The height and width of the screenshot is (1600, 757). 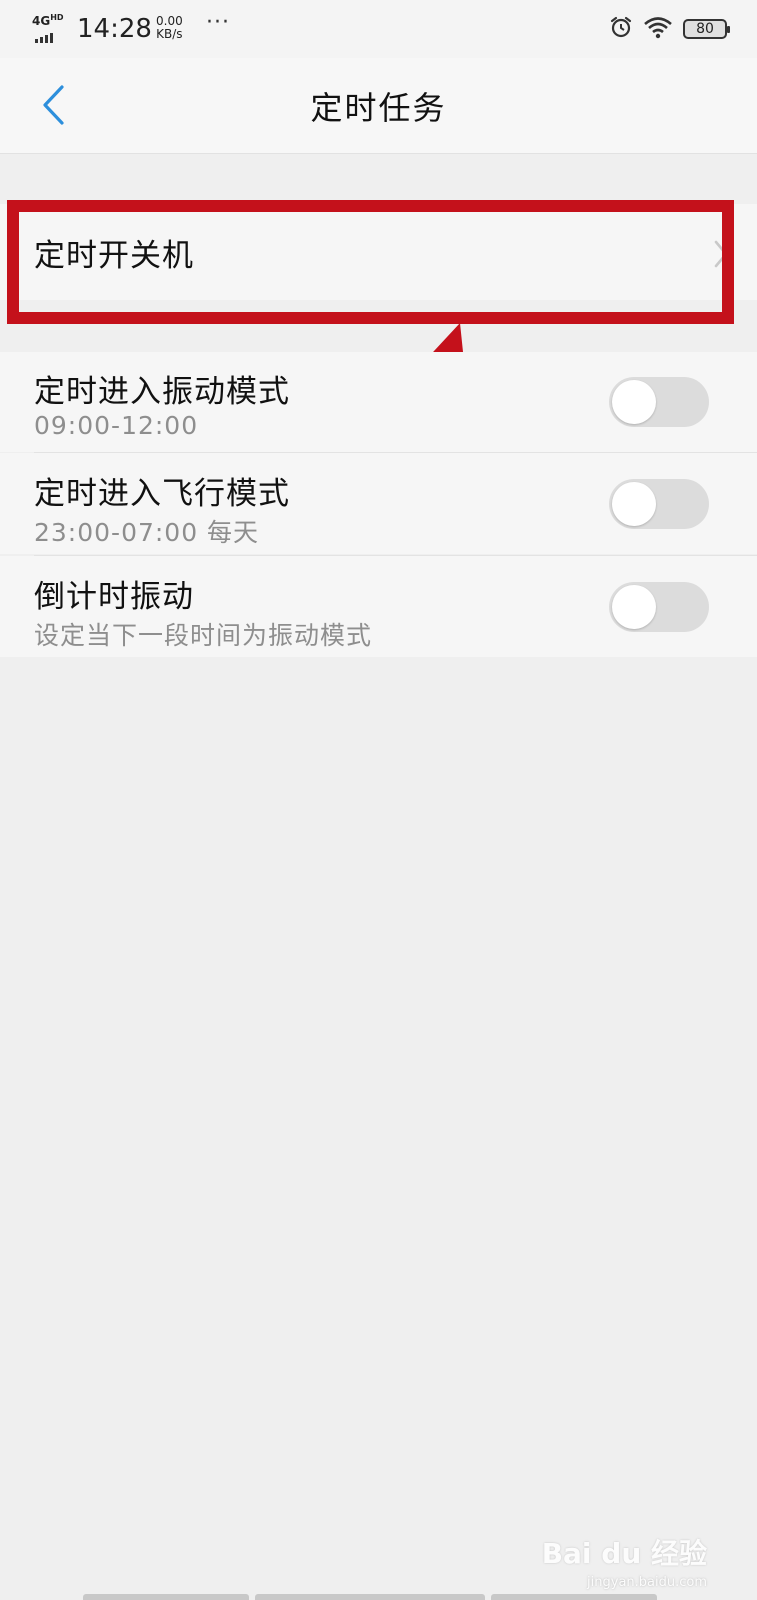 I want to click on watermark-logo: Bai du 经验, so click(x=624, y=1553).